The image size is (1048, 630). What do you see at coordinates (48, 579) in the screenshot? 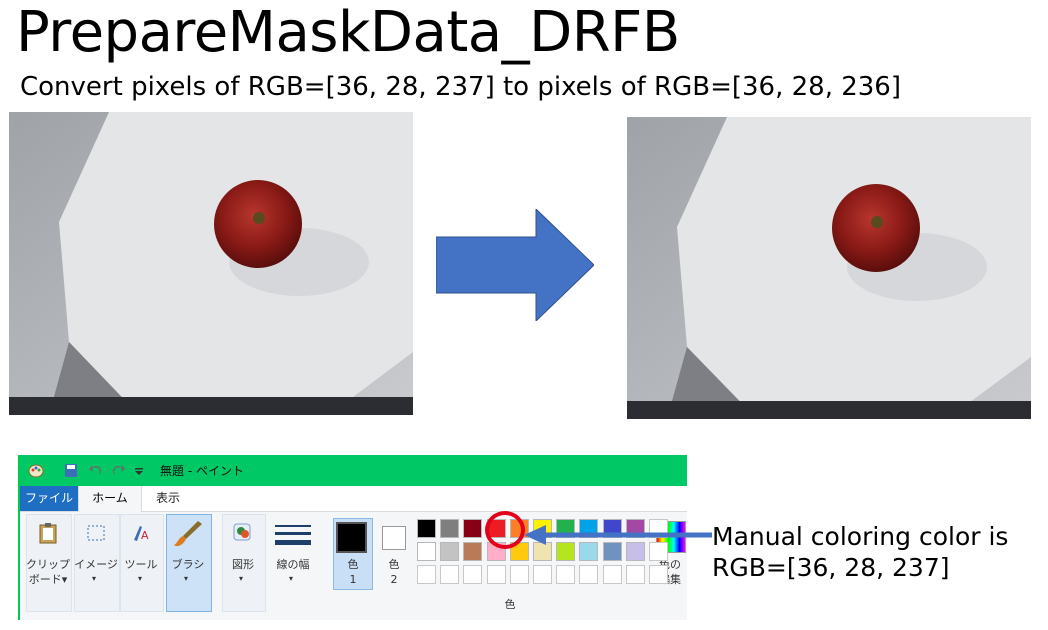
I see `clipboard-label-2: ボード▾` at bounding box center [48, 579].